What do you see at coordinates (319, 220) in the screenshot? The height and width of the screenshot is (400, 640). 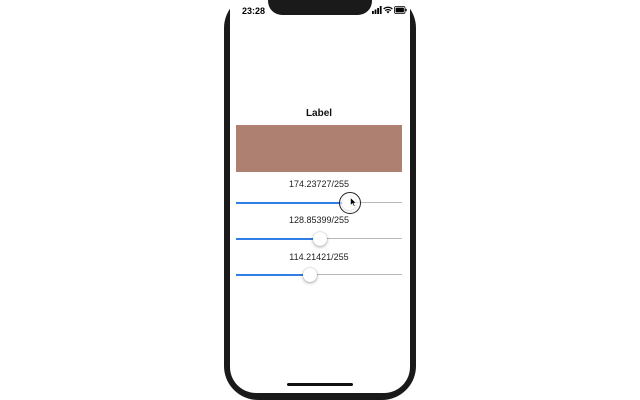 I see `value-label-2: 128.85399/255` at bounding box center [319, 220].